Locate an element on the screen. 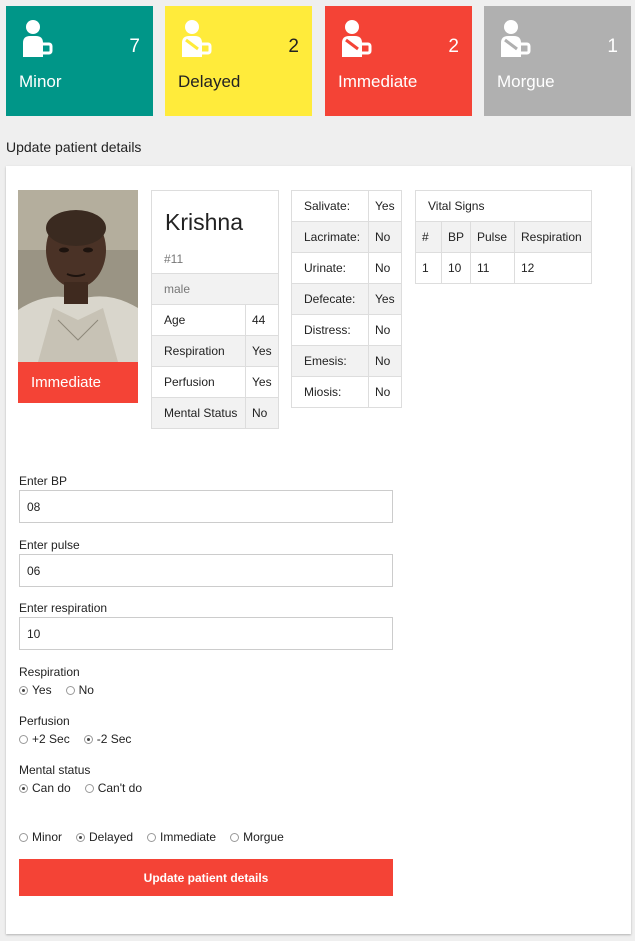  respiration-yes-option: Yes is located at coordinates (35, 690).